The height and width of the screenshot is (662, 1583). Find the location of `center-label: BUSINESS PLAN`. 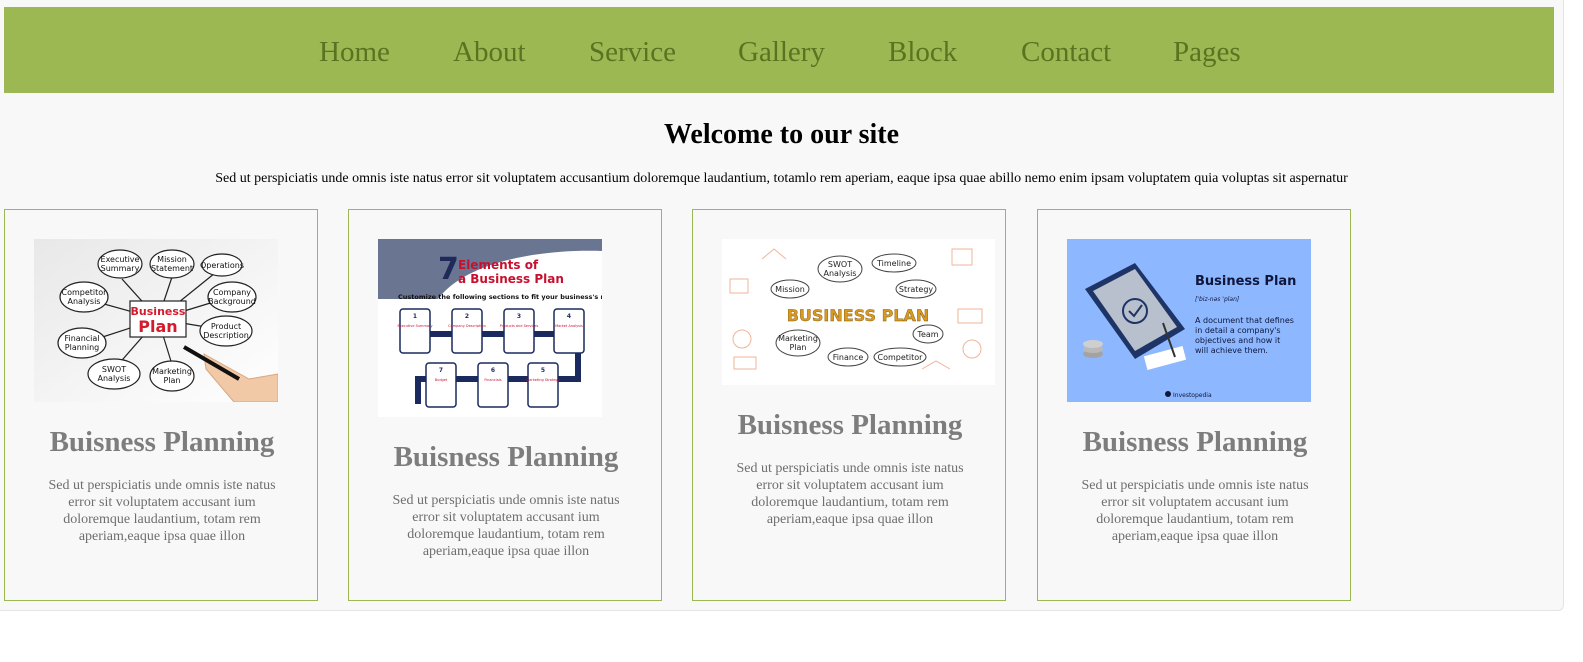

center-label: BUSINESS PLAN is located at coordinates (858, 315).